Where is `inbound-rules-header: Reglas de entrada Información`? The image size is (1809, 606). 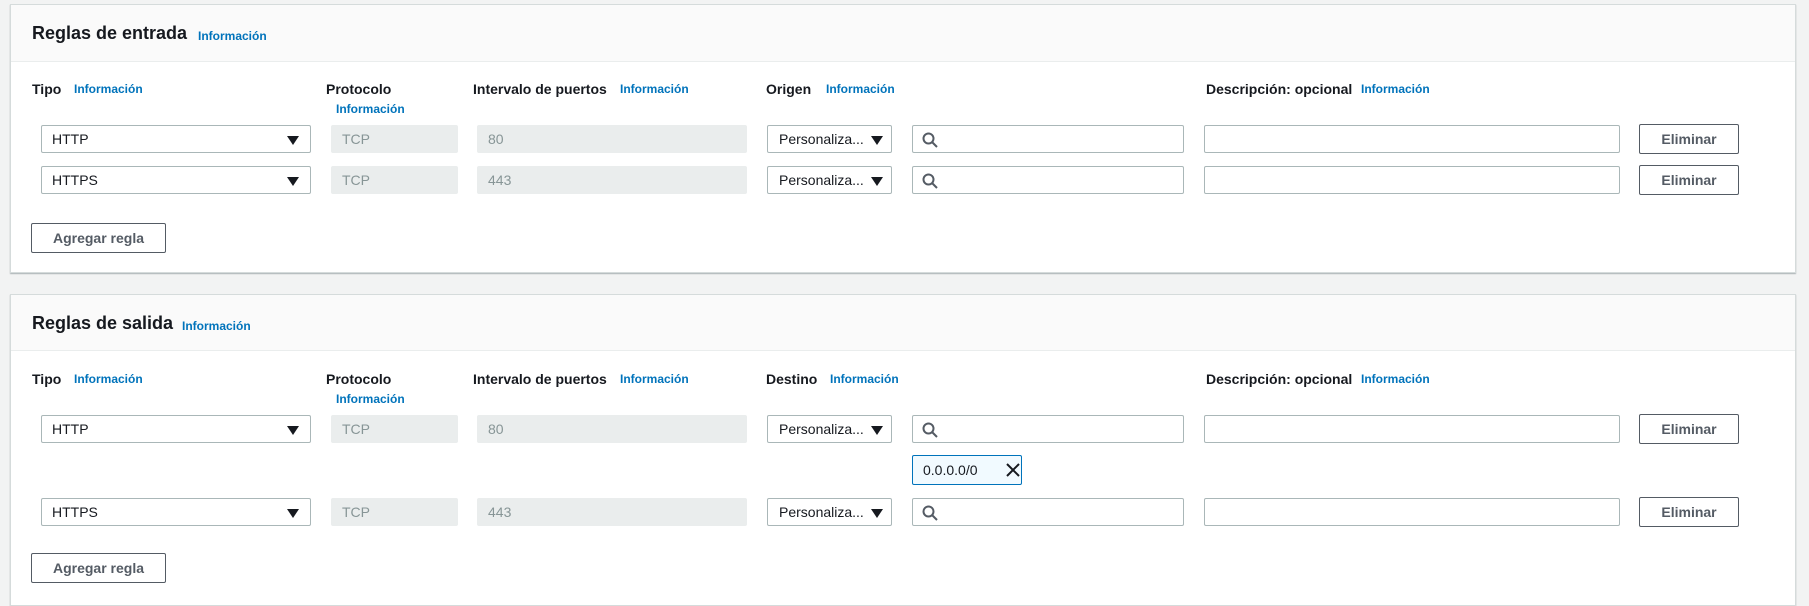 inbound-rules-header: Reglas de entrada Información is located at coordinates (903, 33).